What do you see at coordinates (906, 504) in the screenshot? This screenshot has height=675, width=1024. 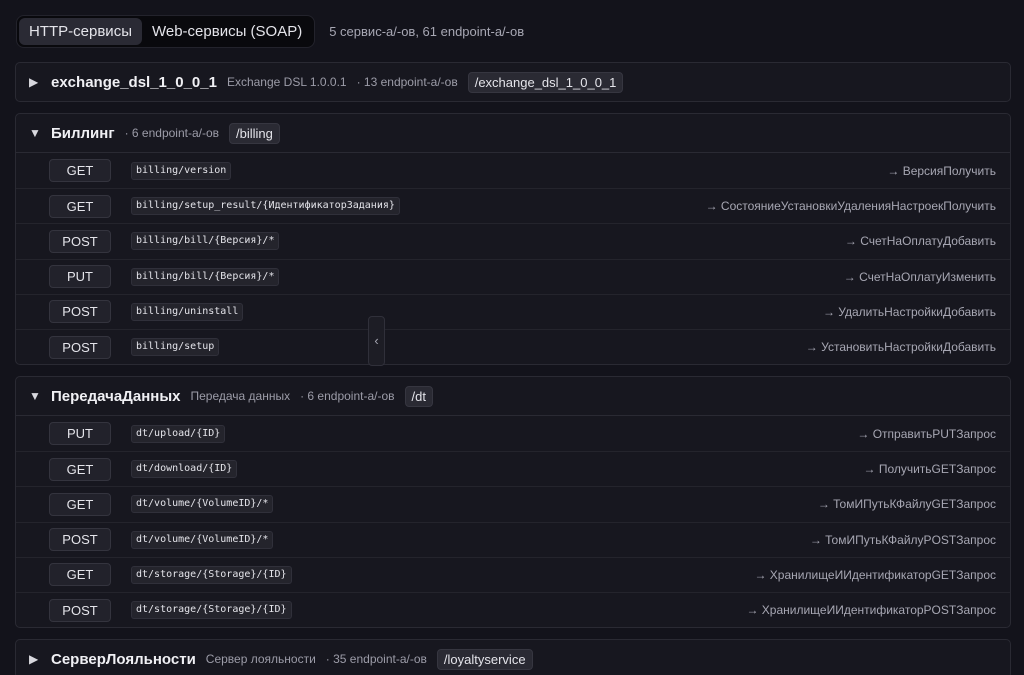 I see `endpoint-handler: → ТомИПутьКФайлуGETЗапрос` at bounding box center [906, 504].